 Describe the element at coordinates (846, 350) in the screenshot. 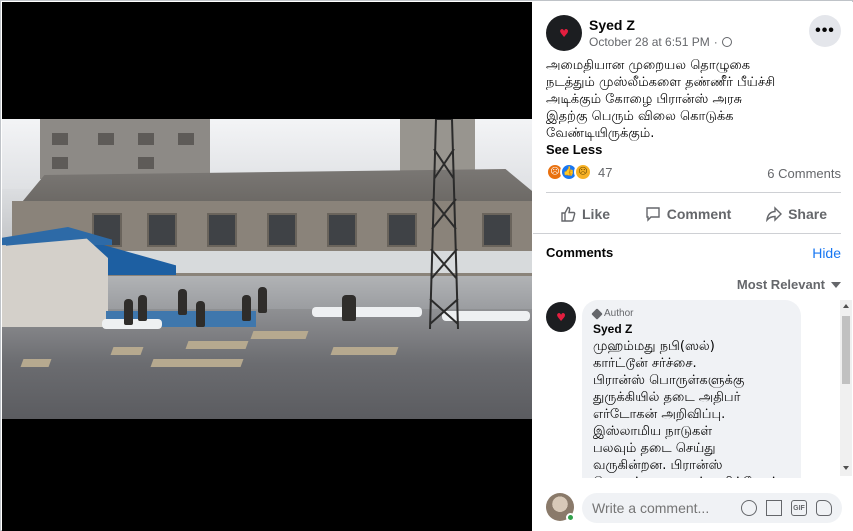

I see `scrollbar-thumb` at that location.